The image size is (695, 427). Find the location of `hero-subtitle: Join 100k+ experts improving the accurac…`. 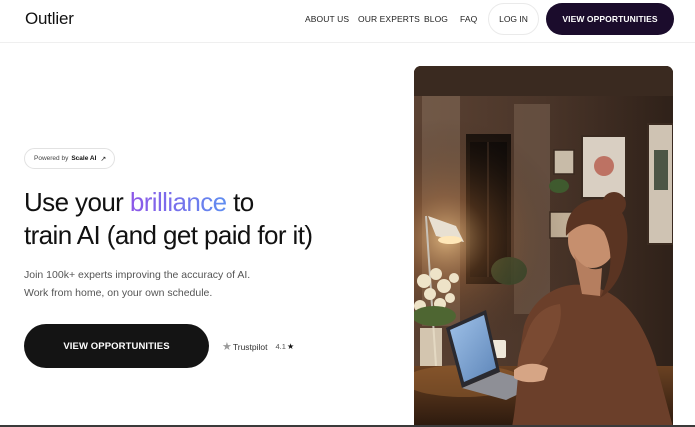

hero-subtitle: Join 100k+ experts improving the accurac… is located at coordinates (137, 284).